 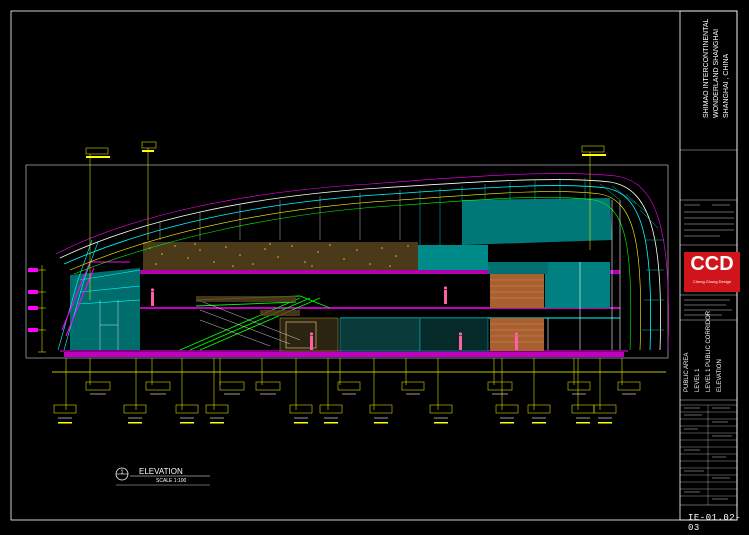 I want to click on elevation-number: 1, so click(x=122, y=473).